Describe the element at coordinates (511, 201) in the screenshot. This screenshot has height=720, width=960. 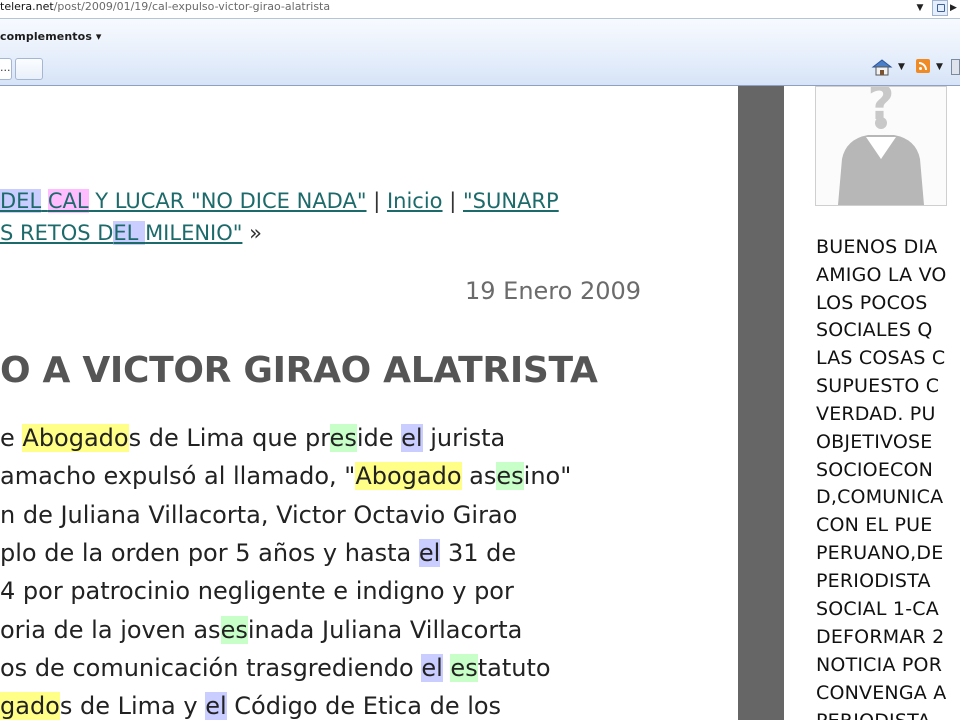
I see `next-post-link: "SUNARP` at that location.